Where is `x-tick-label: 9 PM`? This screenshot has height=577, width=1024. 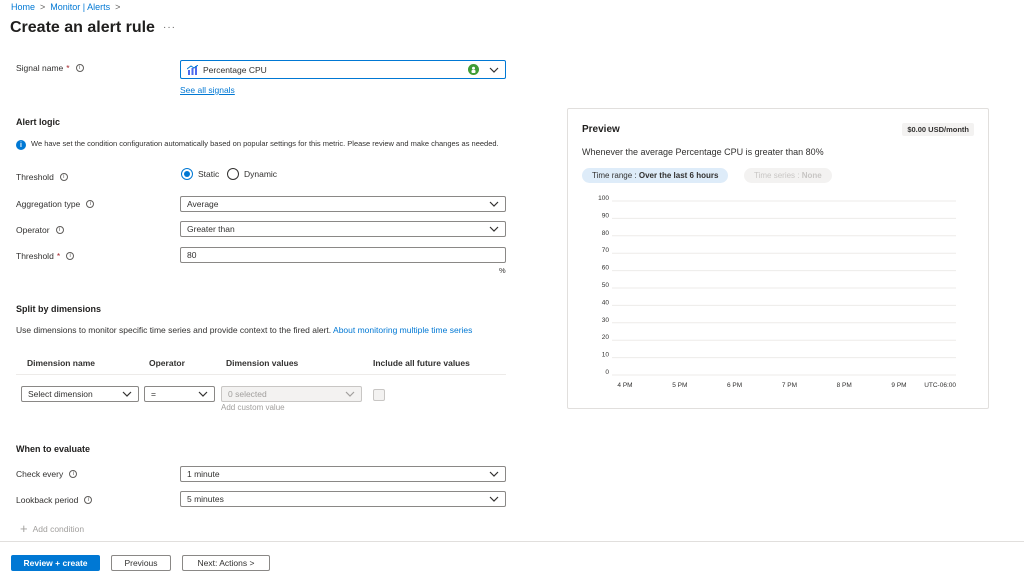 x-tick-label: 9 PM is located at coordinates (898, 385).